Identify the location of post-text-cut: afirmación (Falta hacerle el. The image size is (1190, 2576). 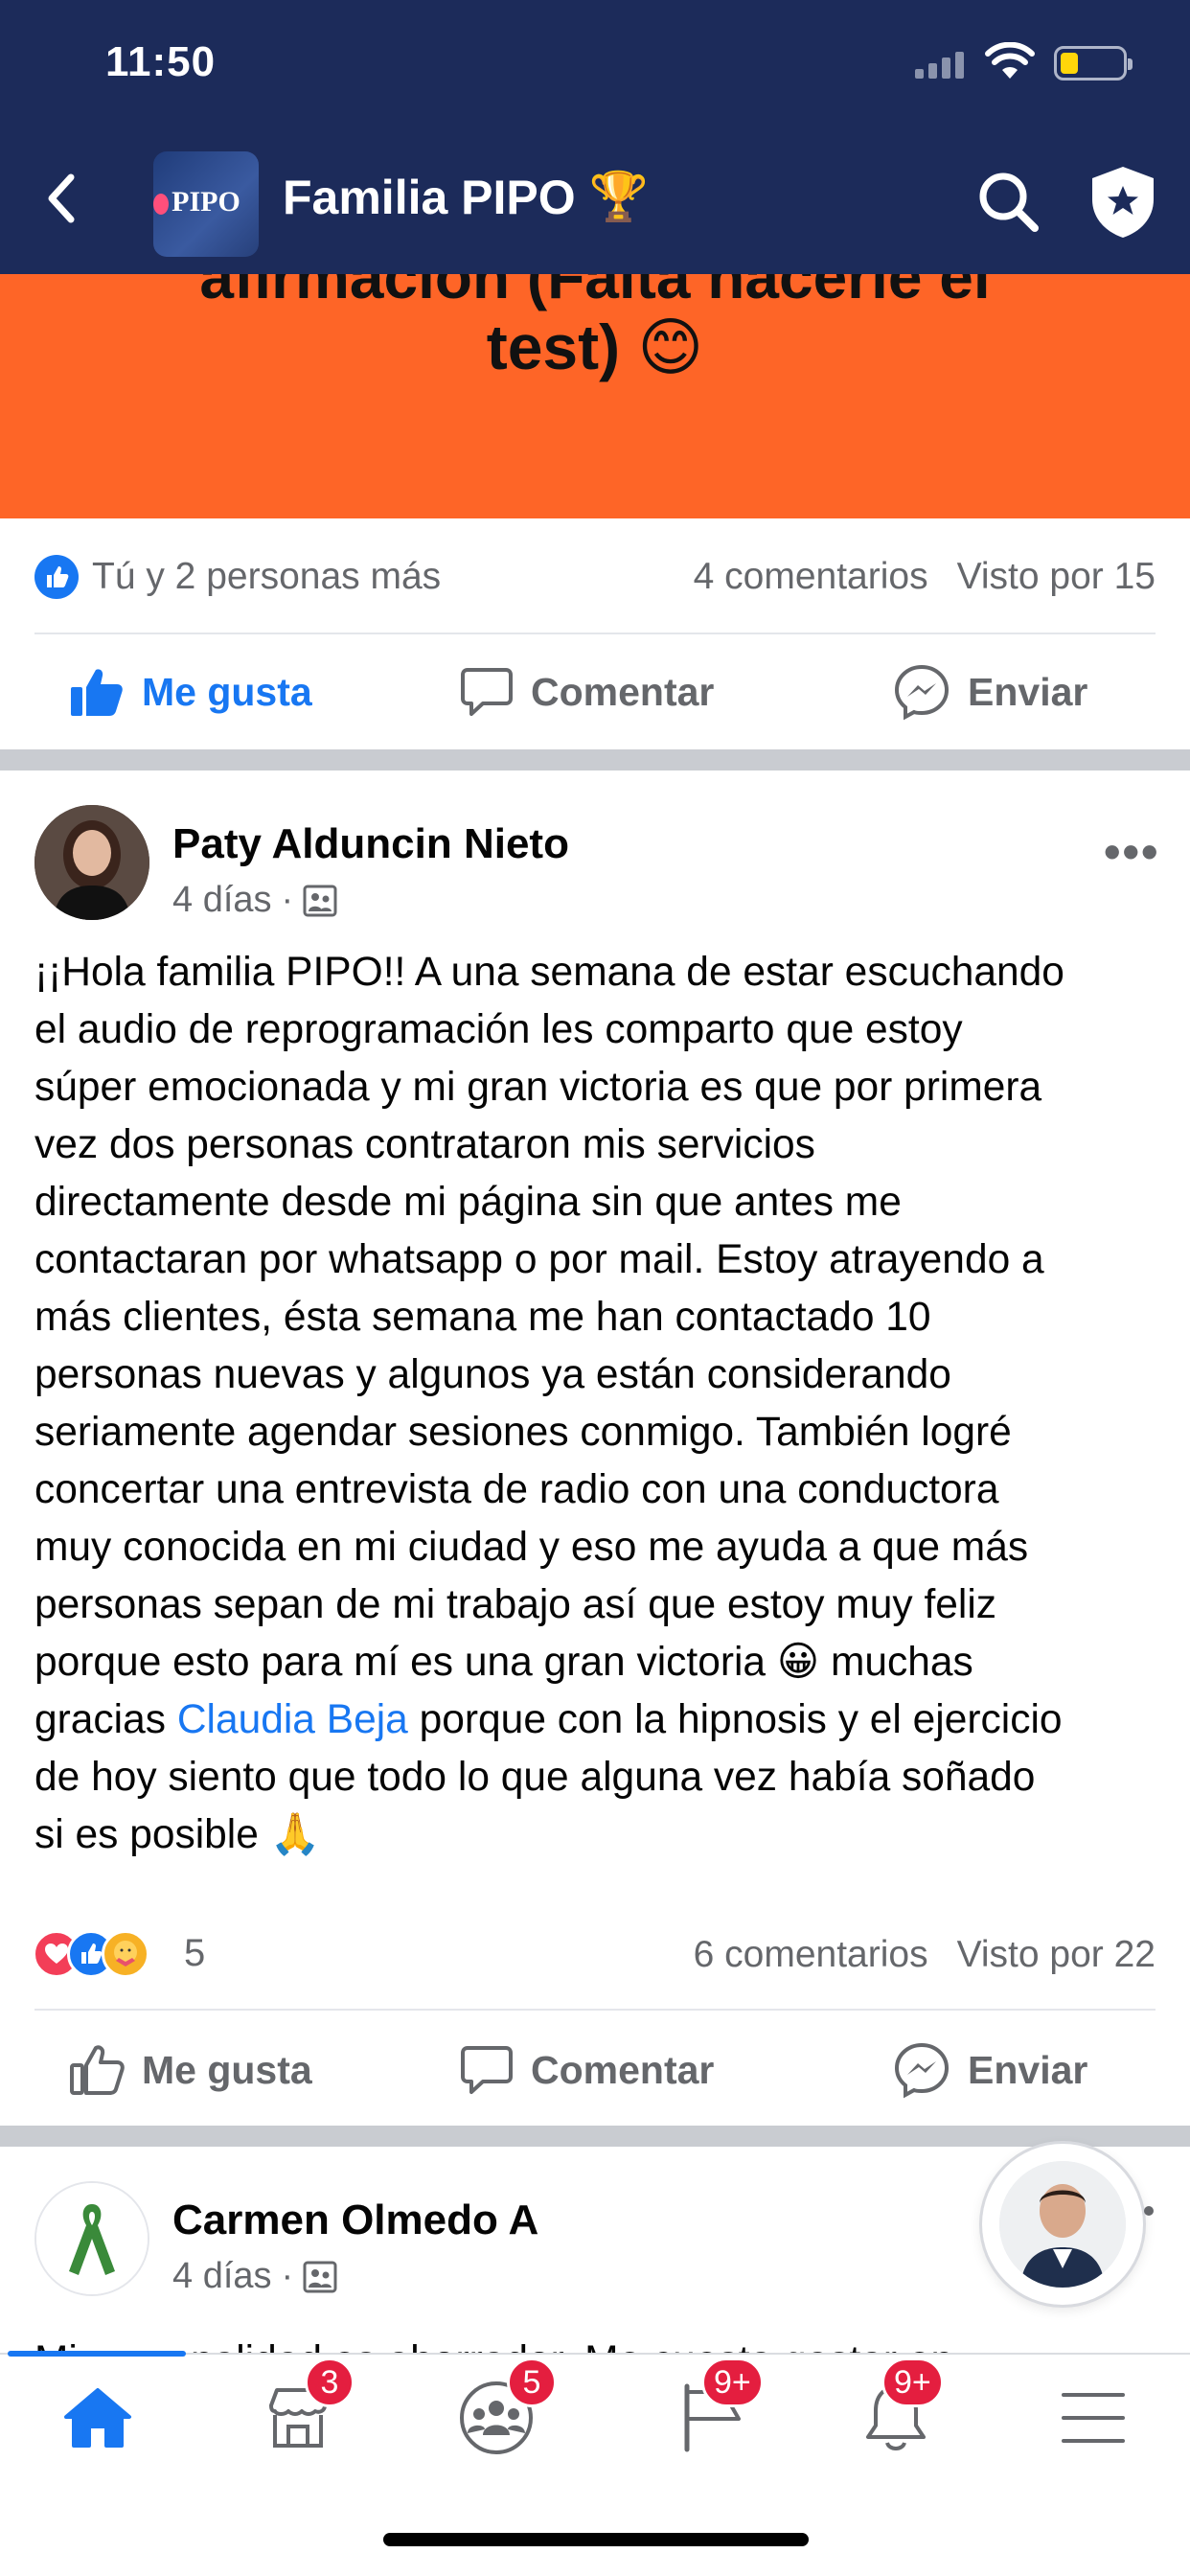
(595, 292).